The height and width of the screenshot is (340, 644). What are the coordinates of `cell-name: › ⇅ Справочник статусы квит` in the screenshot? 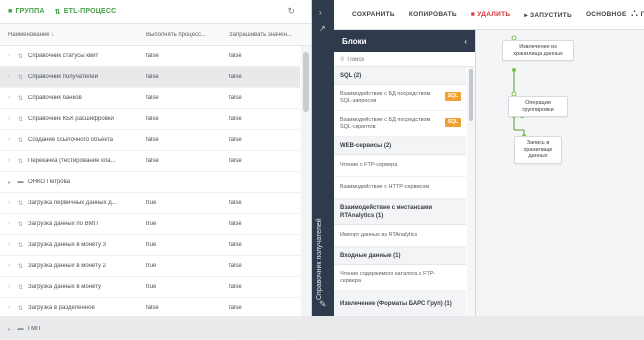 It's located at (69, 56).